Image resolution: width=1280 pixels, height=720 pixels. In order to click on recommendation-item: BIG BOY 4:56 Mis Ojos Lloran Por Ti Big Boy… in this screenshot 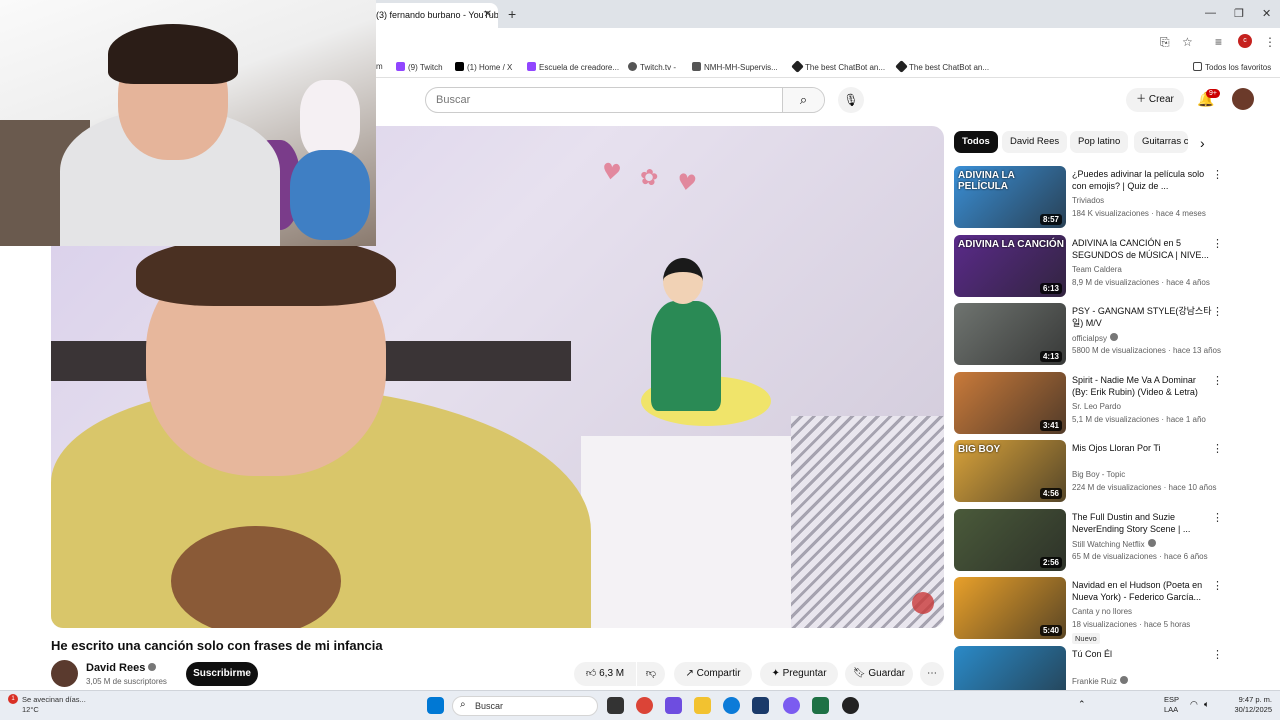, I will do `click(1109, 472)`.